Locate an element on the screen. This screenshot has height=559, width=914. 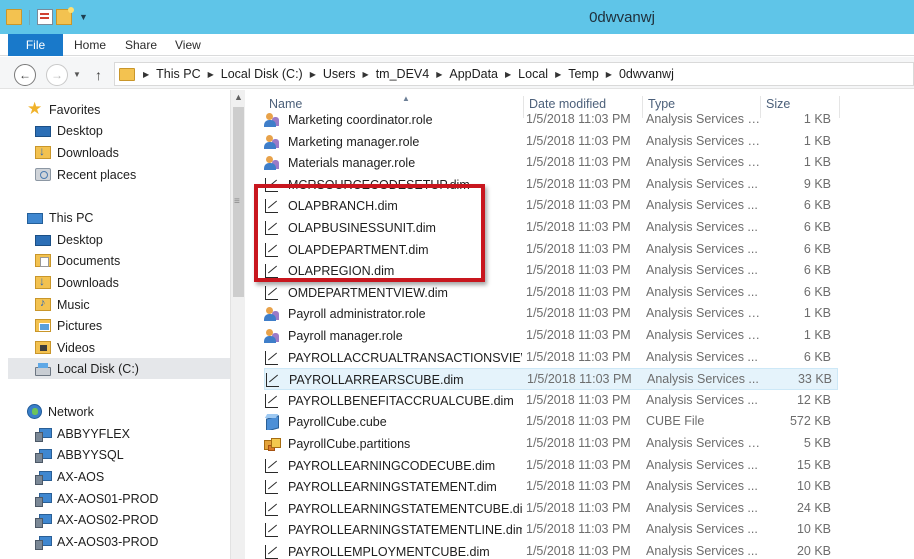
nav-net-ax-aos: AX-AOS is located at coordinates (69, 476).